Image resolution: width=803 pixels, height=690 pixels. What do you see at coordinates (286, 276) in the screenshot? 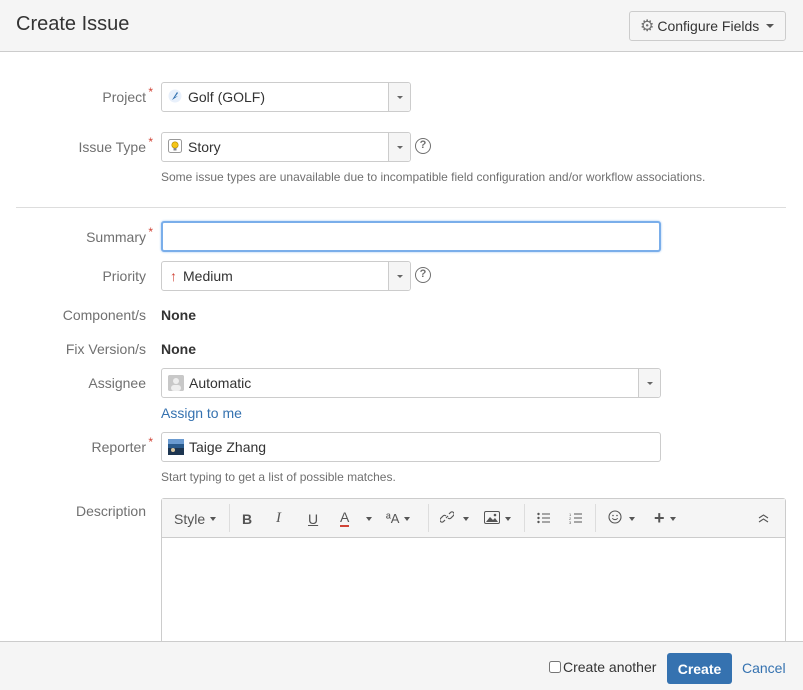
I see `priority-select: ↑ Medium` at bounding box center [286, 276].